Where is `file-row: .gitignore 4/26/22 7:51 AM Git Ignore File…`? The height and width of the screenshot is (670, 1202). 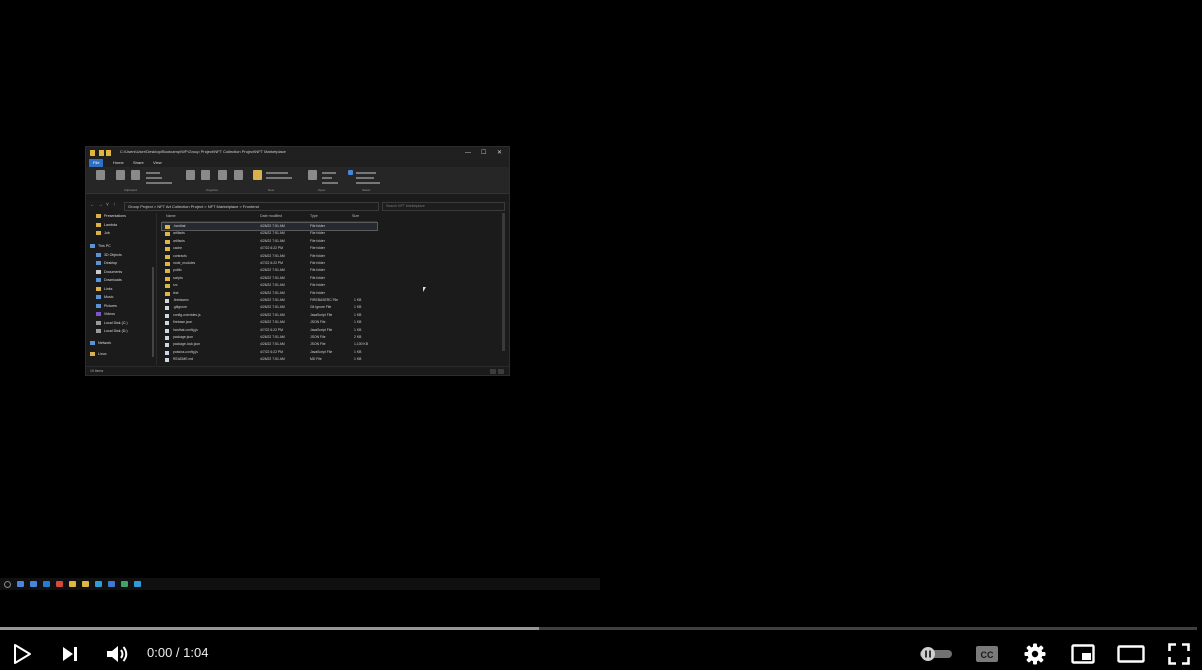
file-row: .gitignore 4/26/22 7:51 AM Git Ignore File… is located at coordinates (312, 307).